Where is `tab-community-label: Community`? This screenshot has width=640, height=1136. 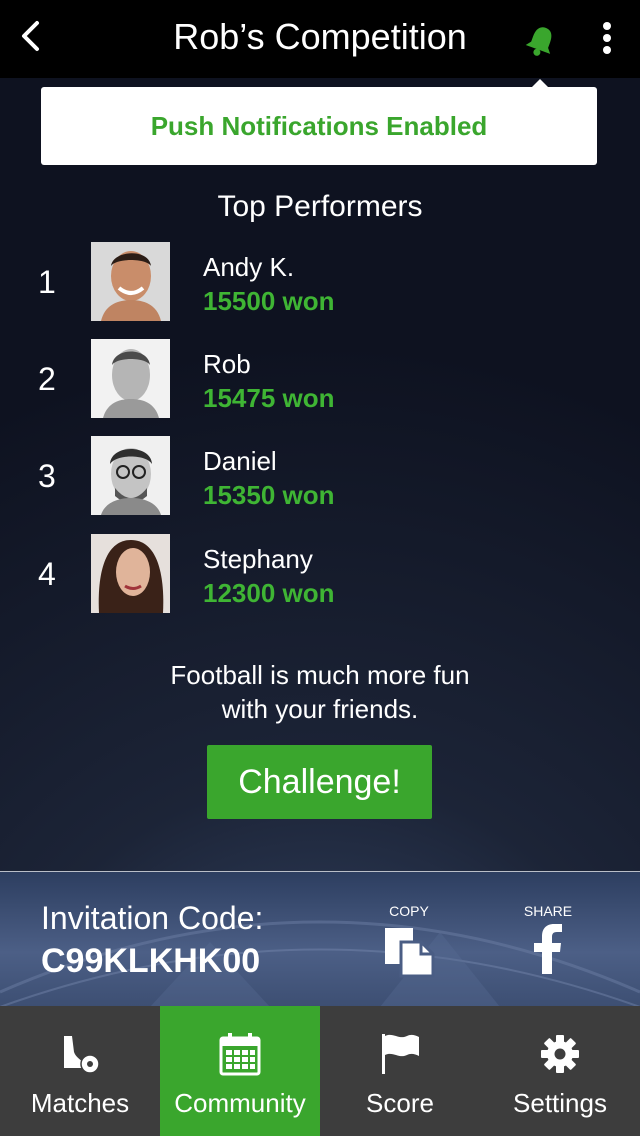 tab-community-label: Community is located at coordinates (240, 1103).